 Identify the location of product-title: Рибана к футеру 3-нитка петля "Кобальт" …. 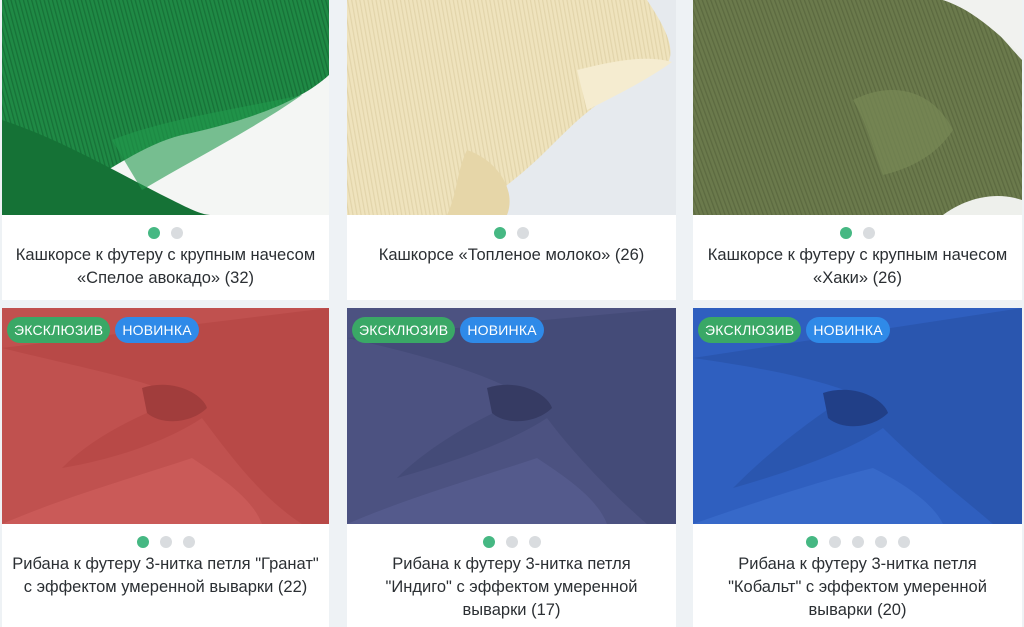
(857, 587).